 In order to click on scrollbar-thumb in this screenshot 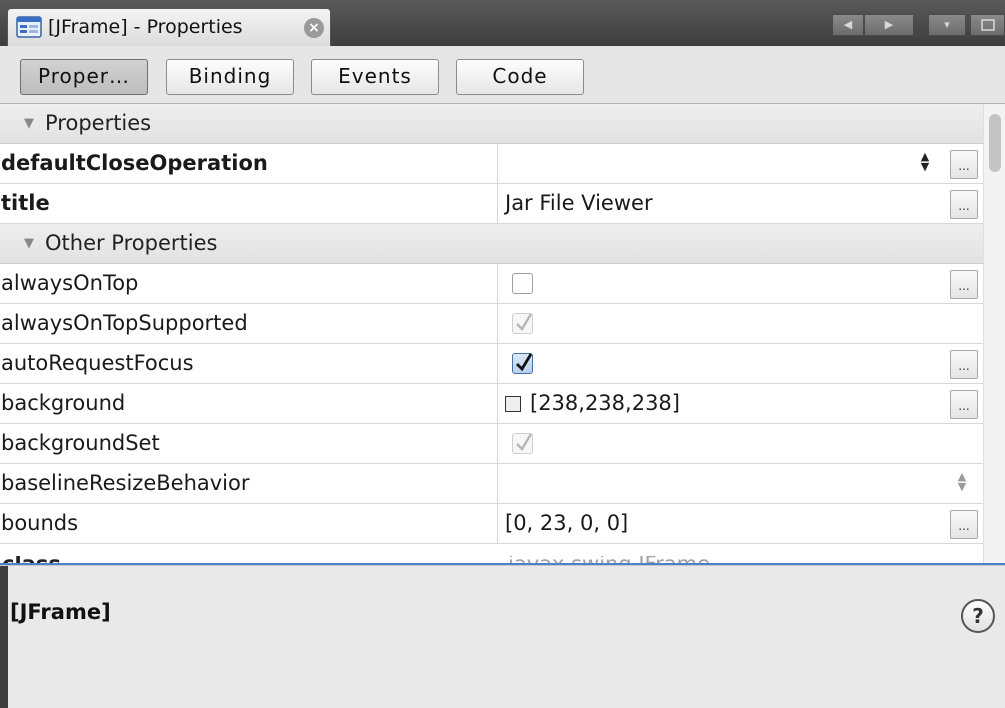, I will do `click(995, 143)`.